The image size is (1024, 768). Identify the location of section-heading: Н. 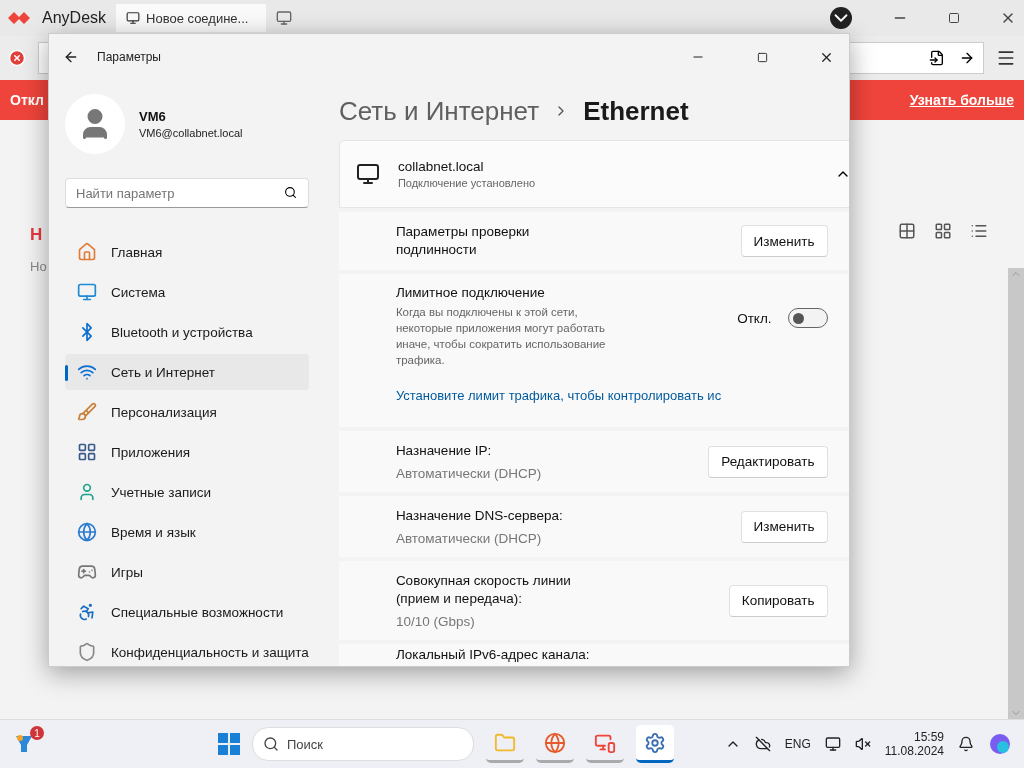
(36, 235).